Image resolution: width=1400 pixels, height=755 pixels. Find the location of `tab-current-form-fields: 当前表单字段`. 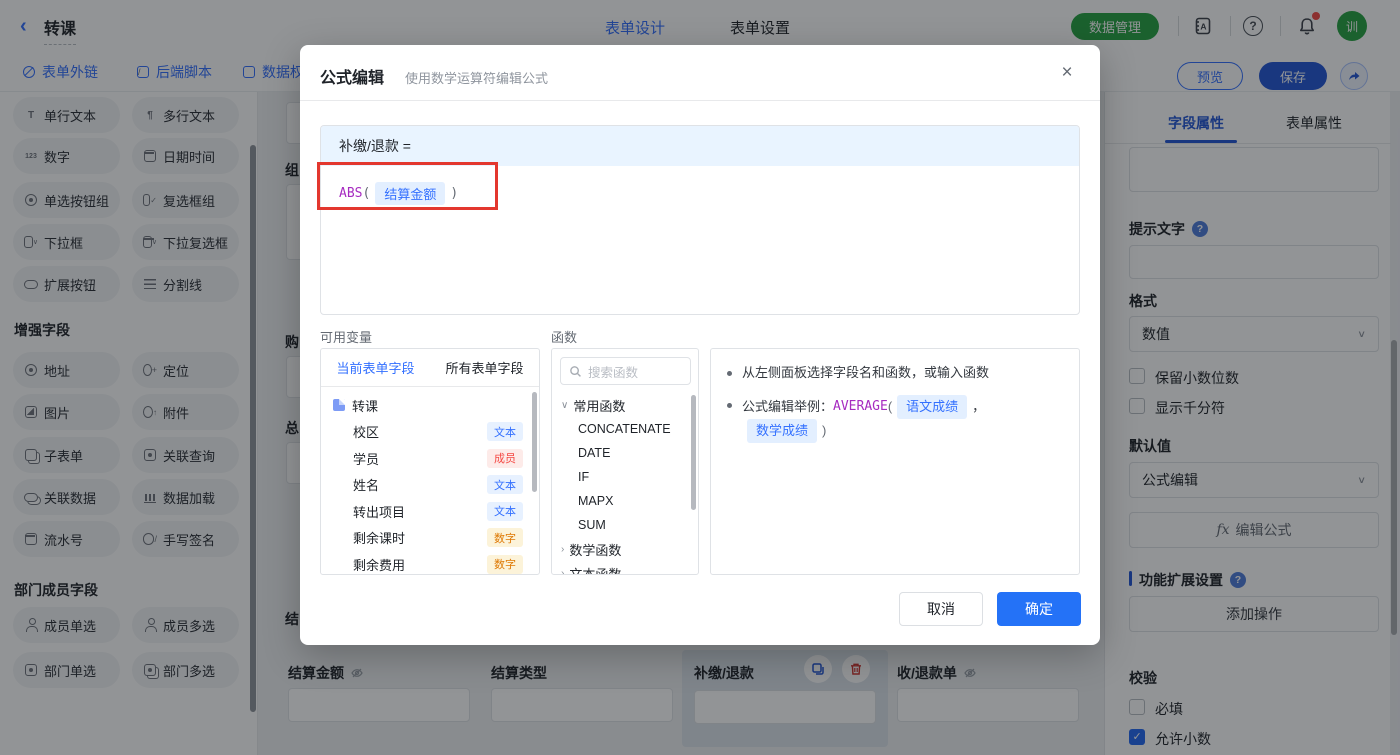

tab-current-form-fields: 当前表单字段 is located at coordinates (375, 367).